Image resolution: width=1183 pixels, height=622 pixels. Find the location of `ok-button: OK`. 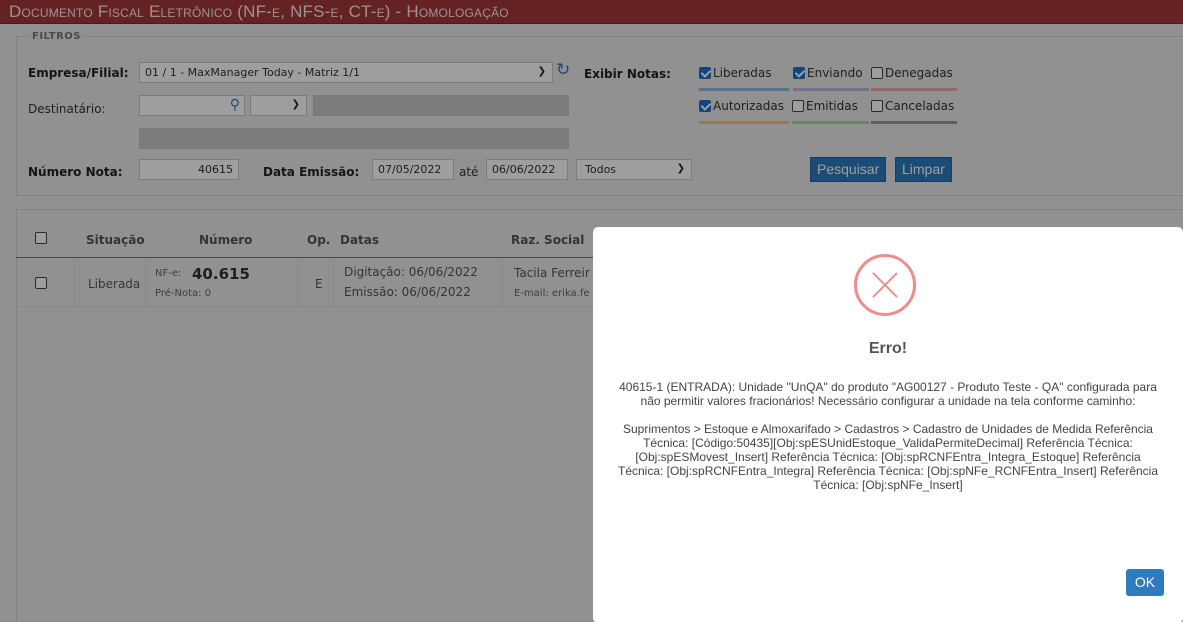

ok-button: OK is located at coordinates (1145, 582).